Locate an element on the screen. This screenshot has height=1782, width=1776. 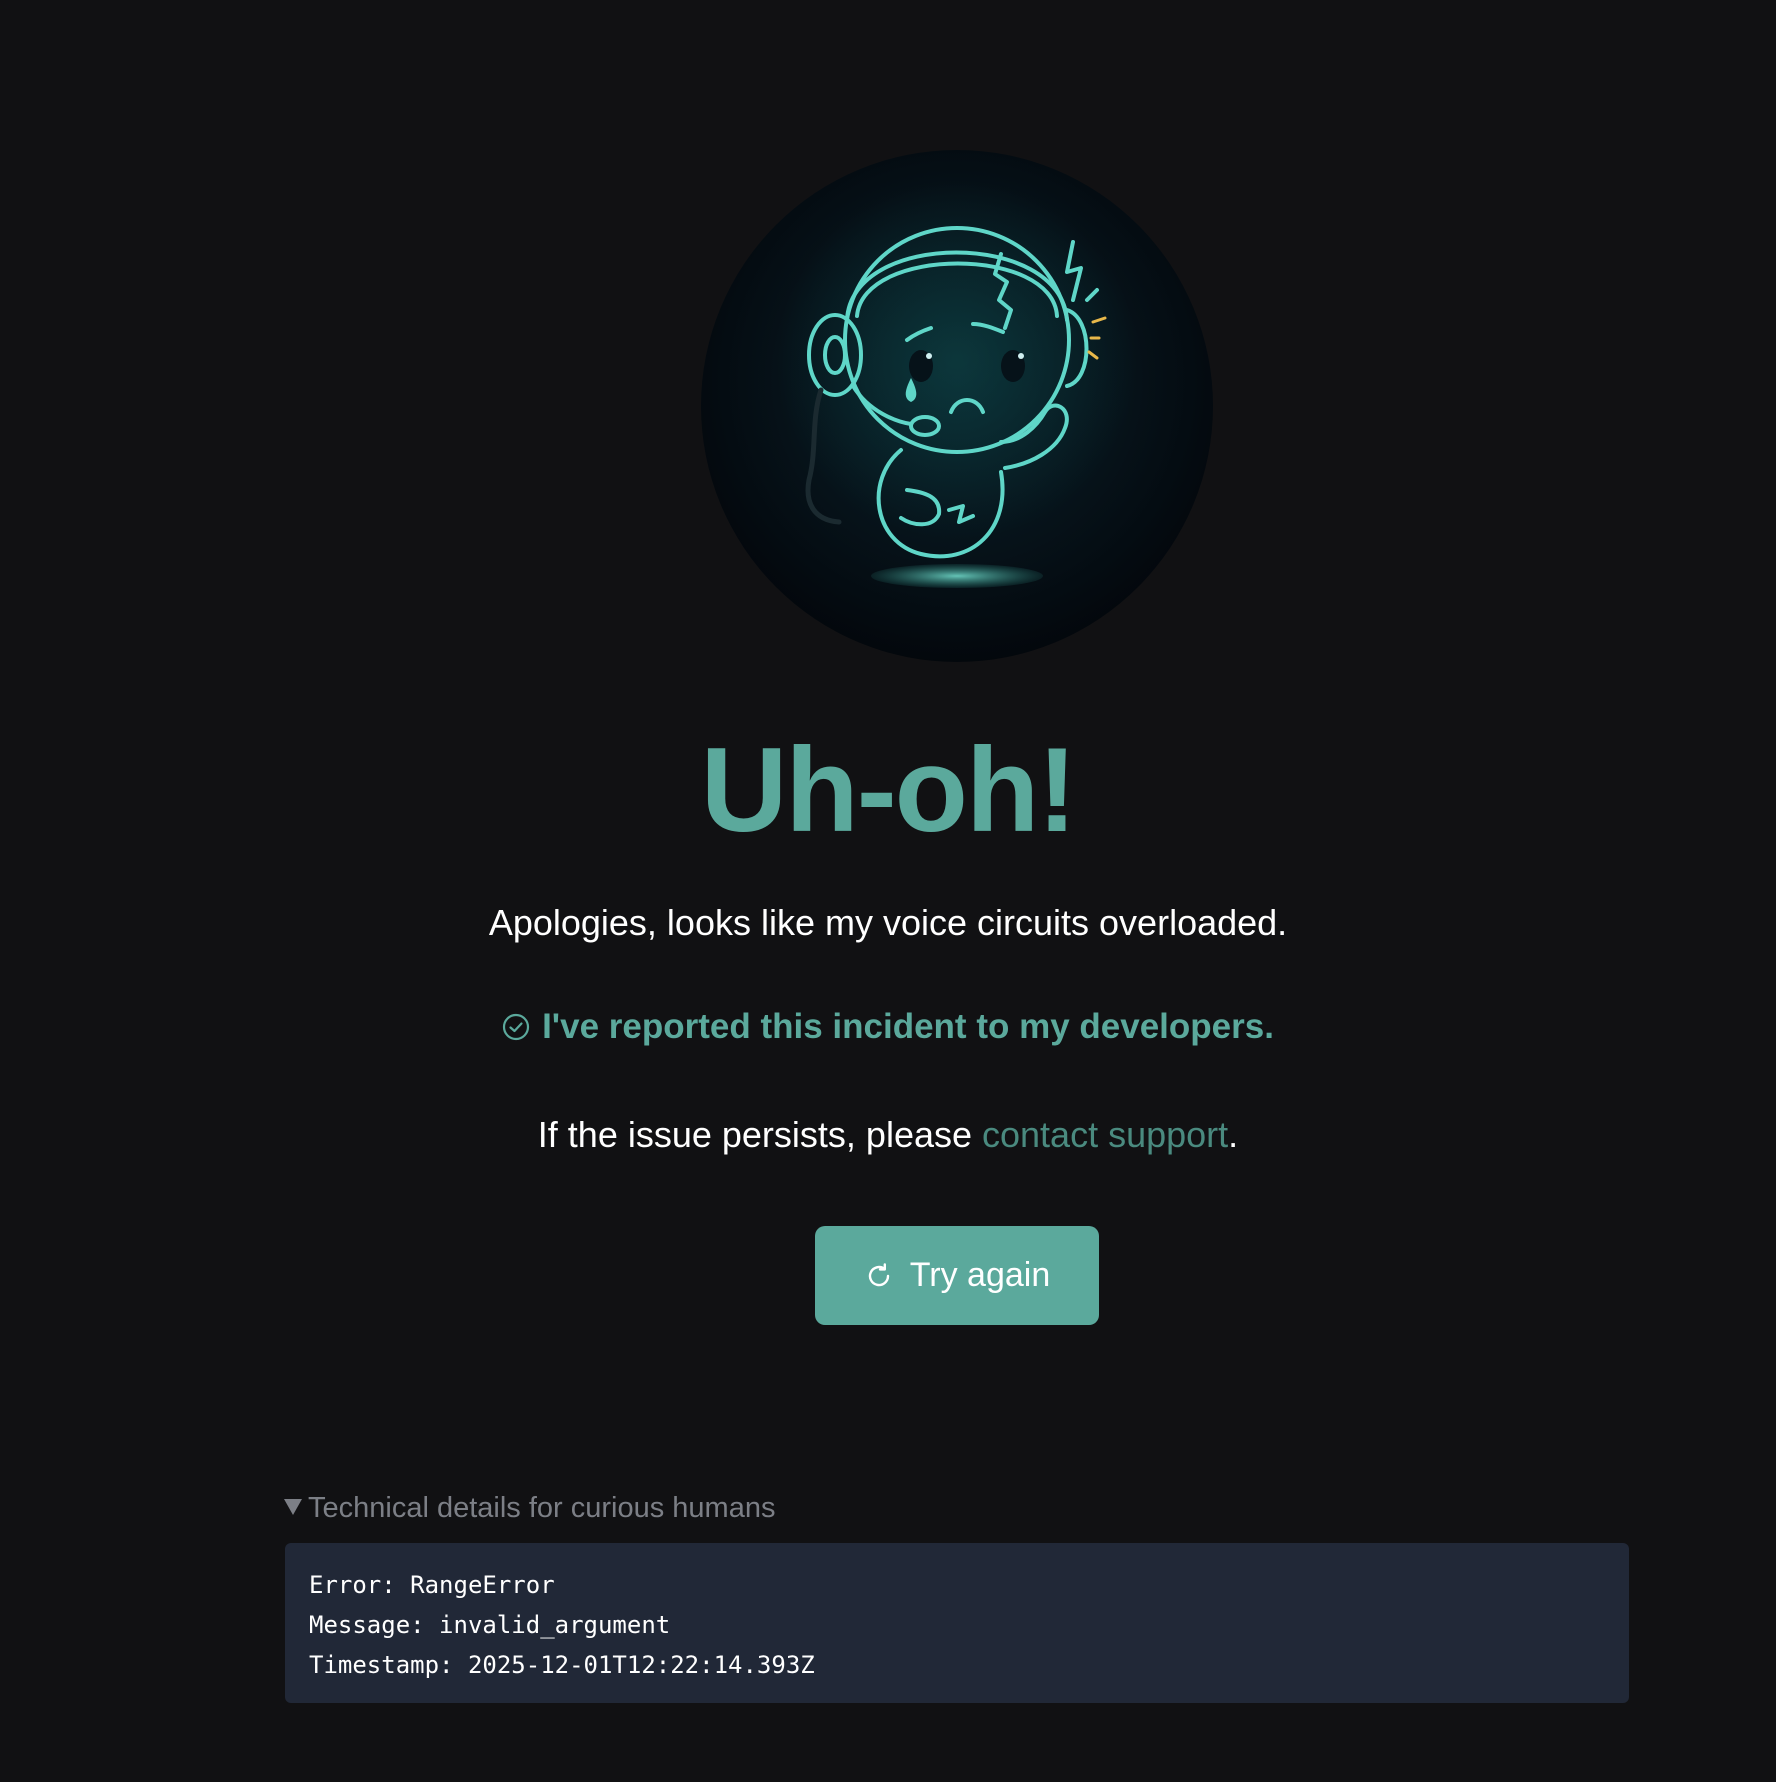
sad-headset-robot-illustration is located at coordinates (957, 406).